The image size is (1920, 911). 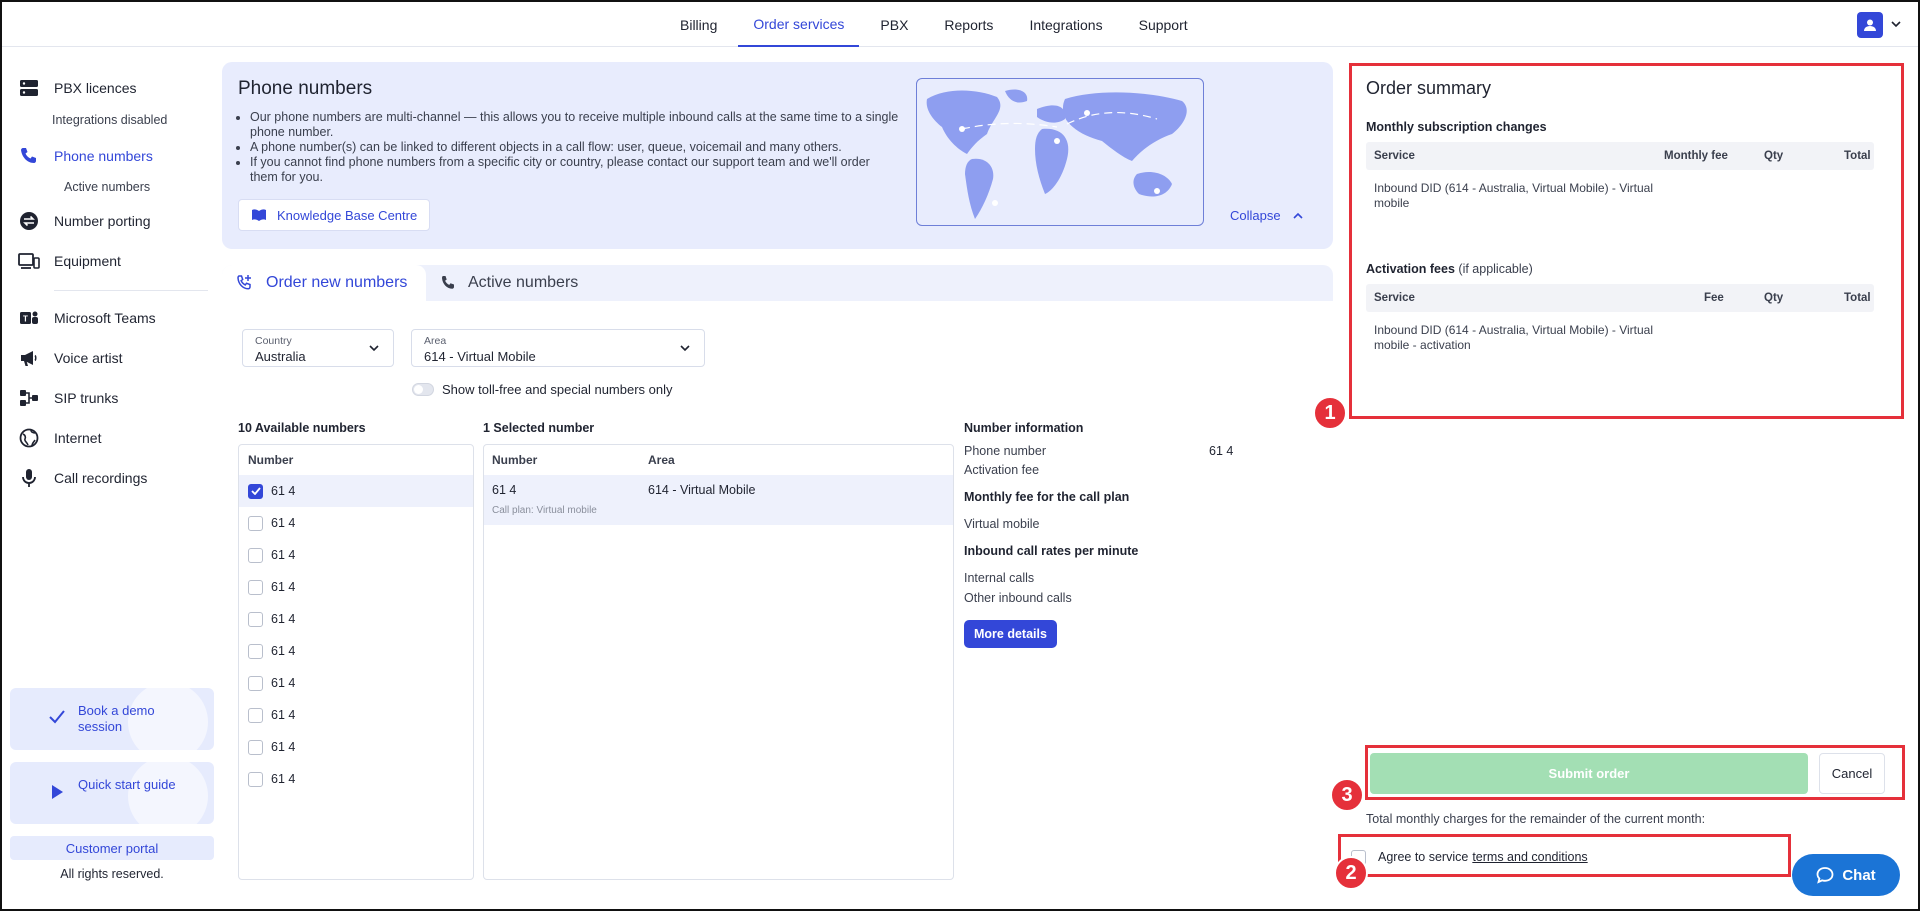 I want to click on more-details-button: More details, so click(x=1010, y=634).